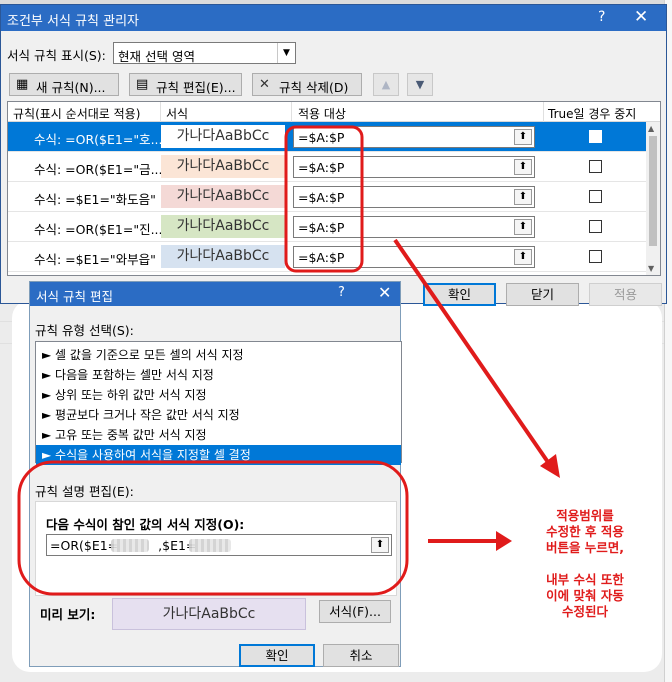 This screenshot has height=682, width=672. Describe the element at coordinates (585, 595) in the screenshot. I see `annotation-line: 이에 맞춰 자동` at that location.